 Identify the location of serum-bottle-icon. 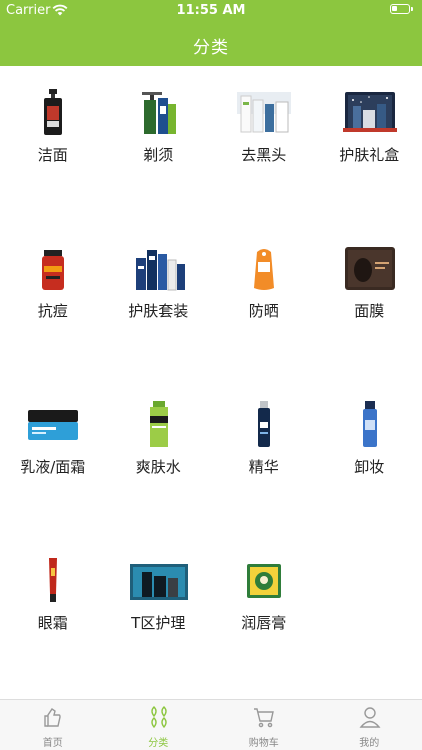
(264, 424).